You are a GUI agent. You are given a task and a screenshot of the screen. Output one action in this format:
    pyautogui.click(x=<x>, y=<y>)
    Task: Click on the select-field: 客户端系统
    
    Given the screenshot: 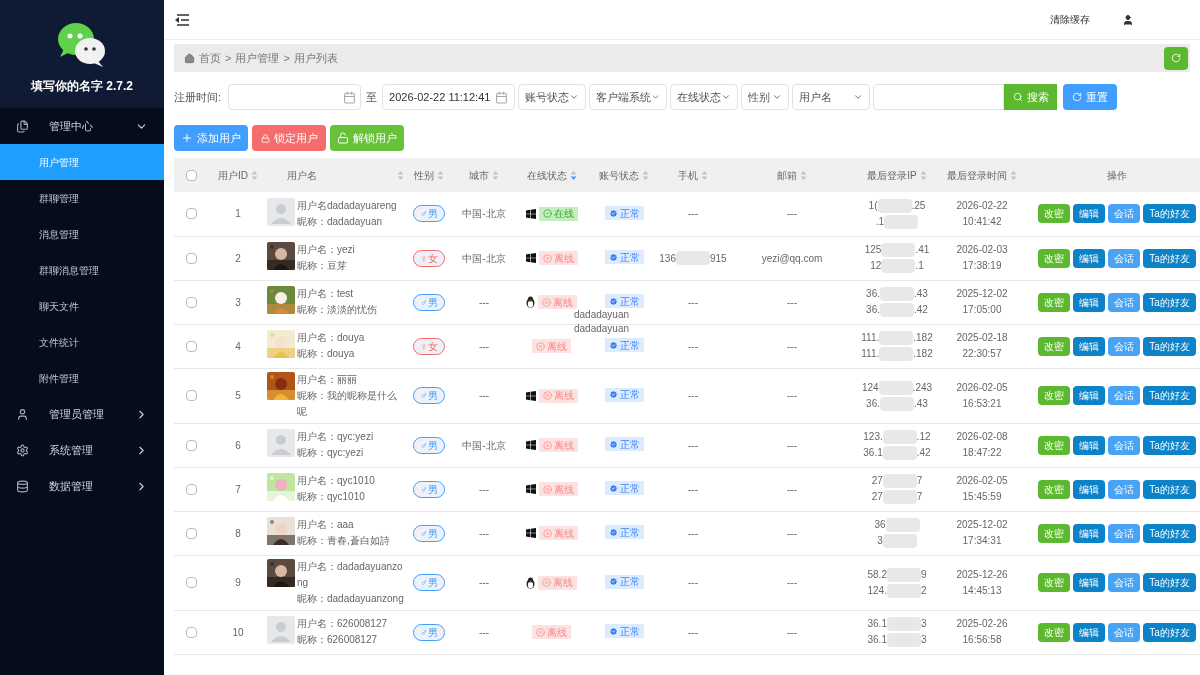 What is the action you would take?
    pyautogui.click(x=628, y=97)
    